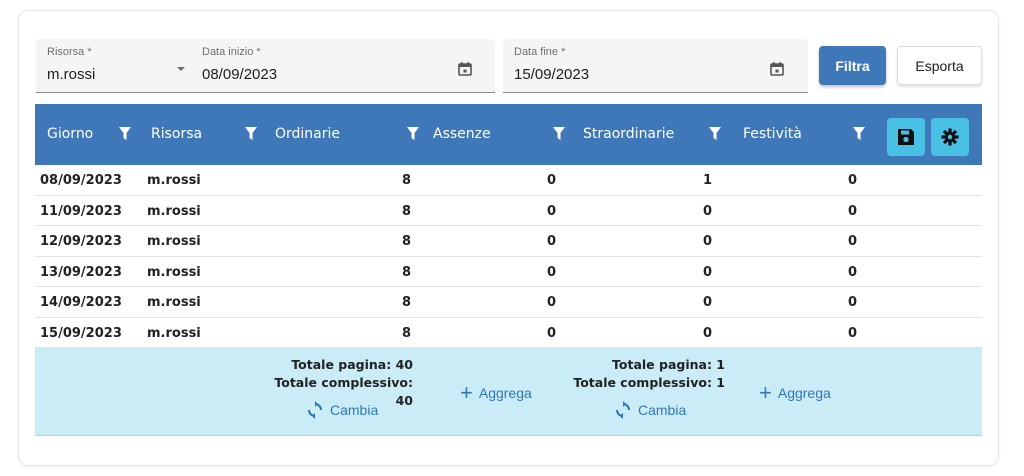 Image resolution: width=1024 pixels, height=476 pixels. I want to click on table-row: 13/09/2023 m.rossi 8 0 0 0, so click(508, 272).